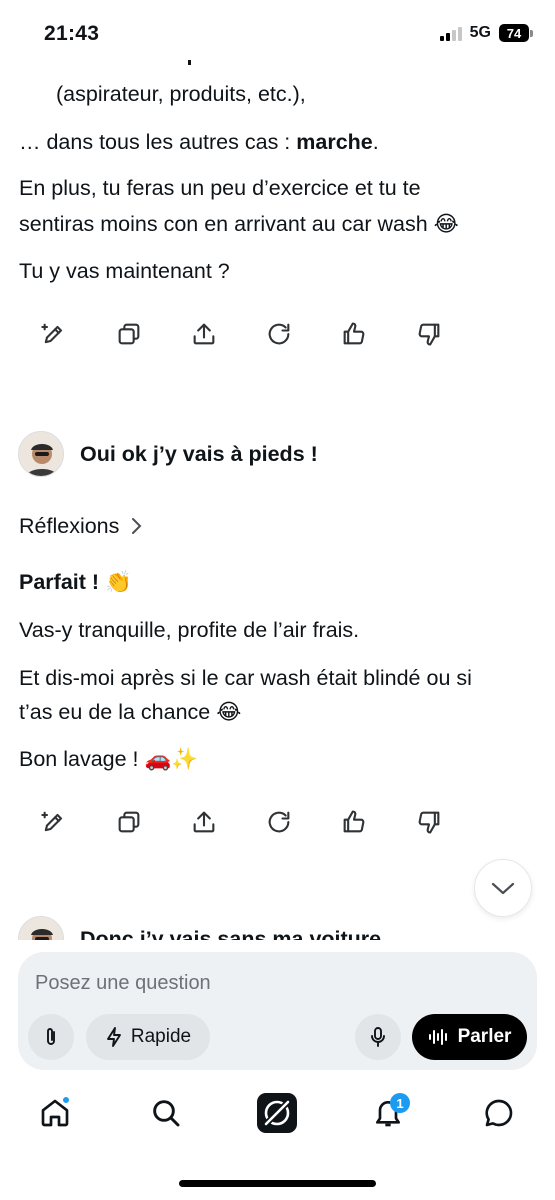 This screenshot has height=1200, width=555. Describe the element at coordinates (437, 1037) in the screenshot. I see `voice-wave-icon` at that location.